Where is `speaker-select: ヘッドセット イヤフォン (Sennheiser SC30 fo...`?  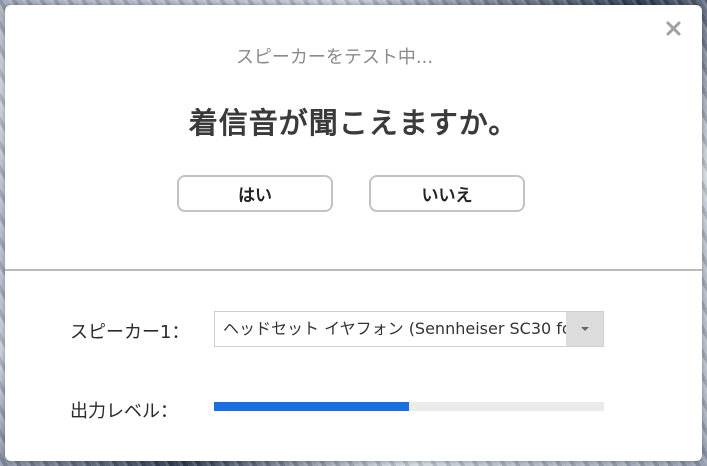
speaker-select: ヘッドセット イヤフォン (Sennheiser SC30 fo... is located at coordinates (409, 329).